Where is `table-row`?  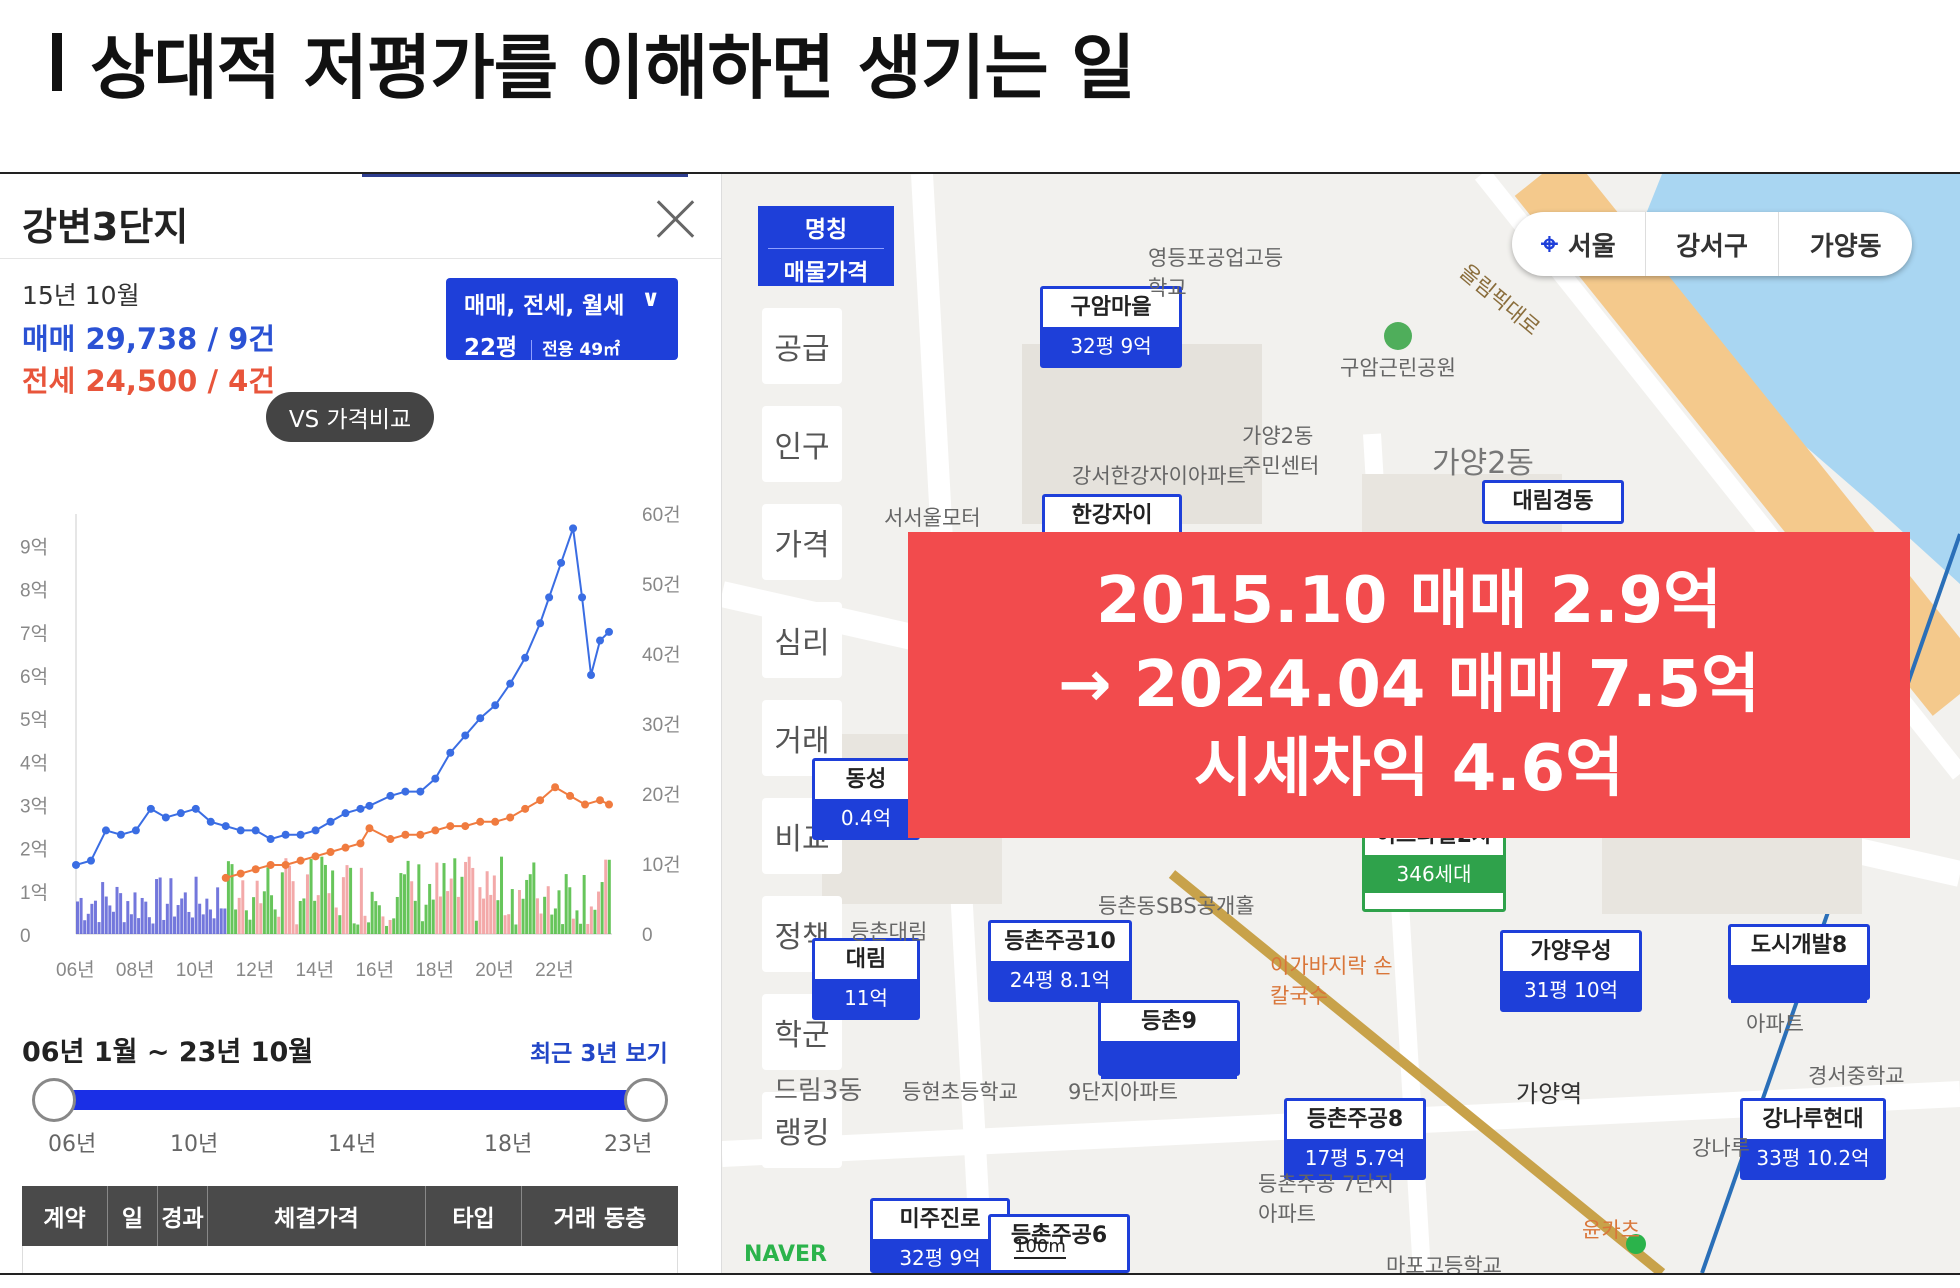 table-row is located at coordinates (350, 1259).